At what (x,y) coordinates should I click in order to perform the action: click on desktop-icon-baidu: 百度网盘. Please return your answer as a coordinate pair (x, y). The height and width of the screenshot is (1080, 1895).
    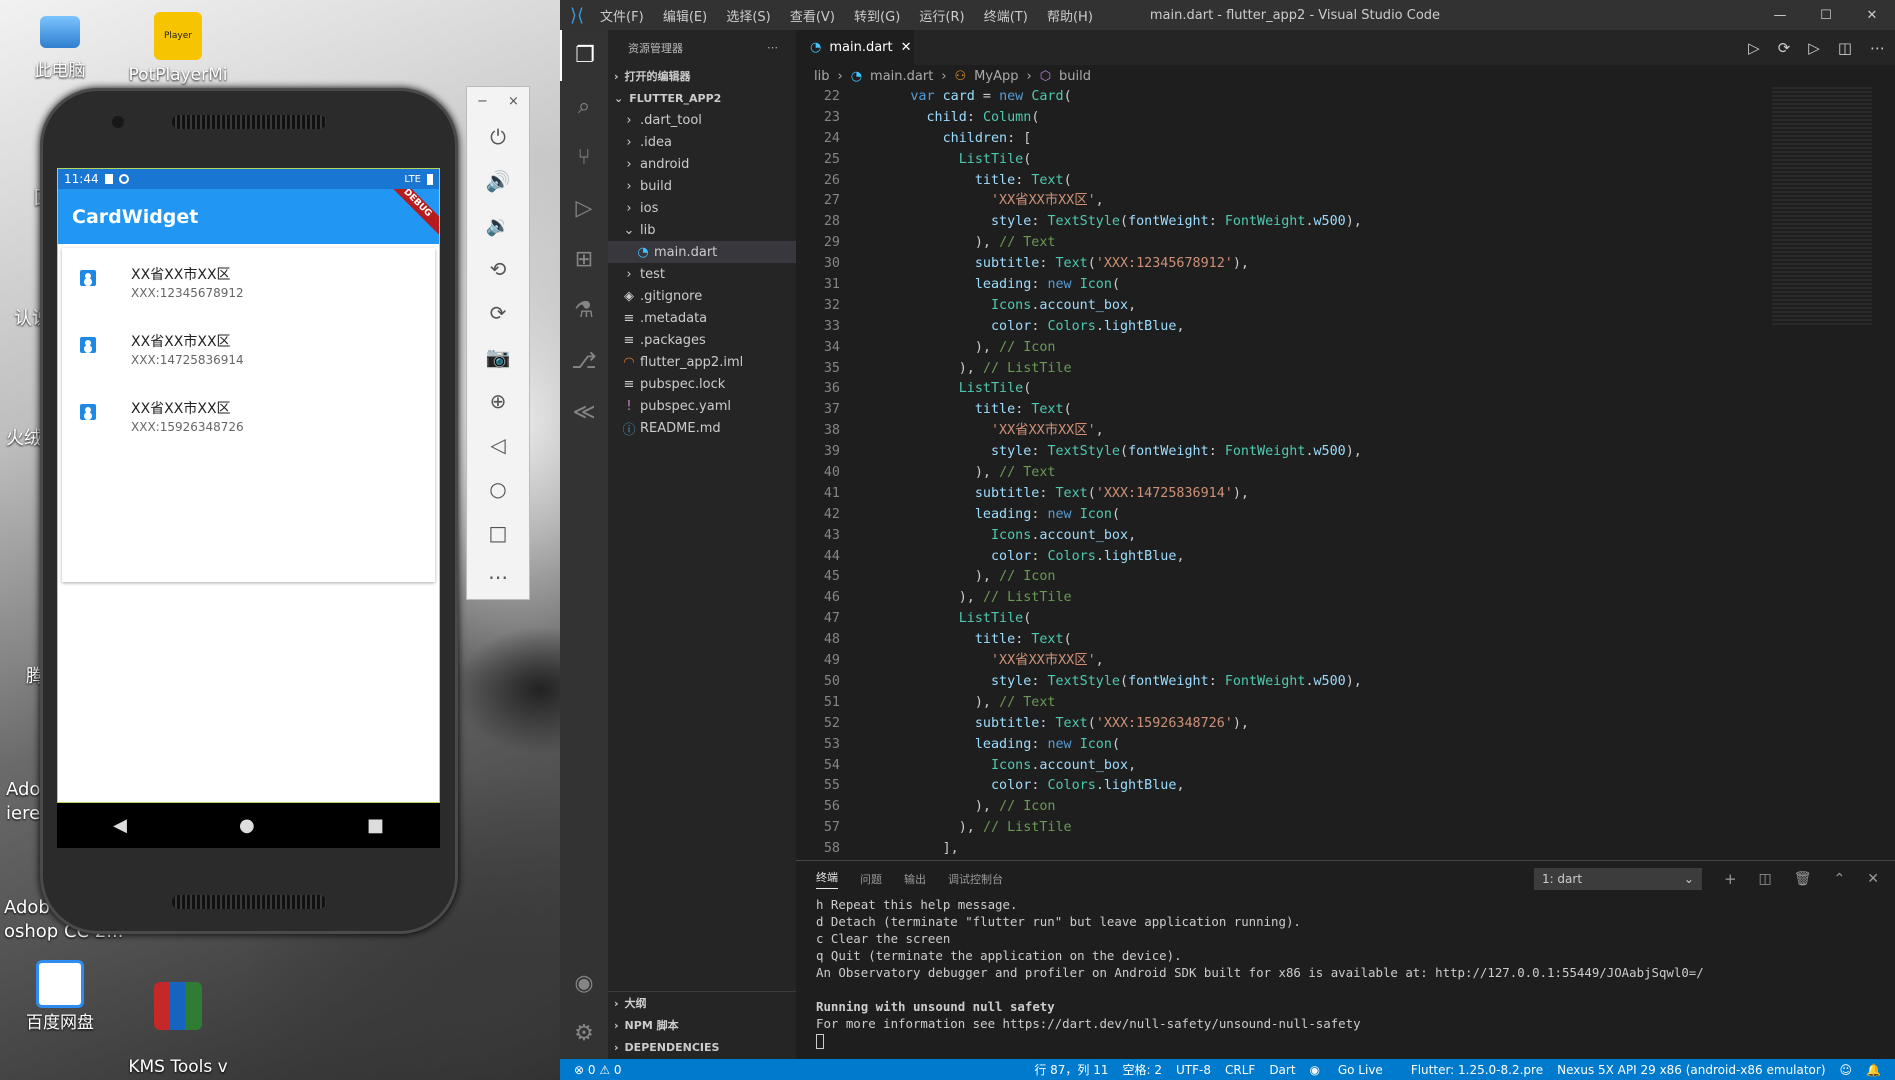
    Looking at the image, I should click on (60, 997).